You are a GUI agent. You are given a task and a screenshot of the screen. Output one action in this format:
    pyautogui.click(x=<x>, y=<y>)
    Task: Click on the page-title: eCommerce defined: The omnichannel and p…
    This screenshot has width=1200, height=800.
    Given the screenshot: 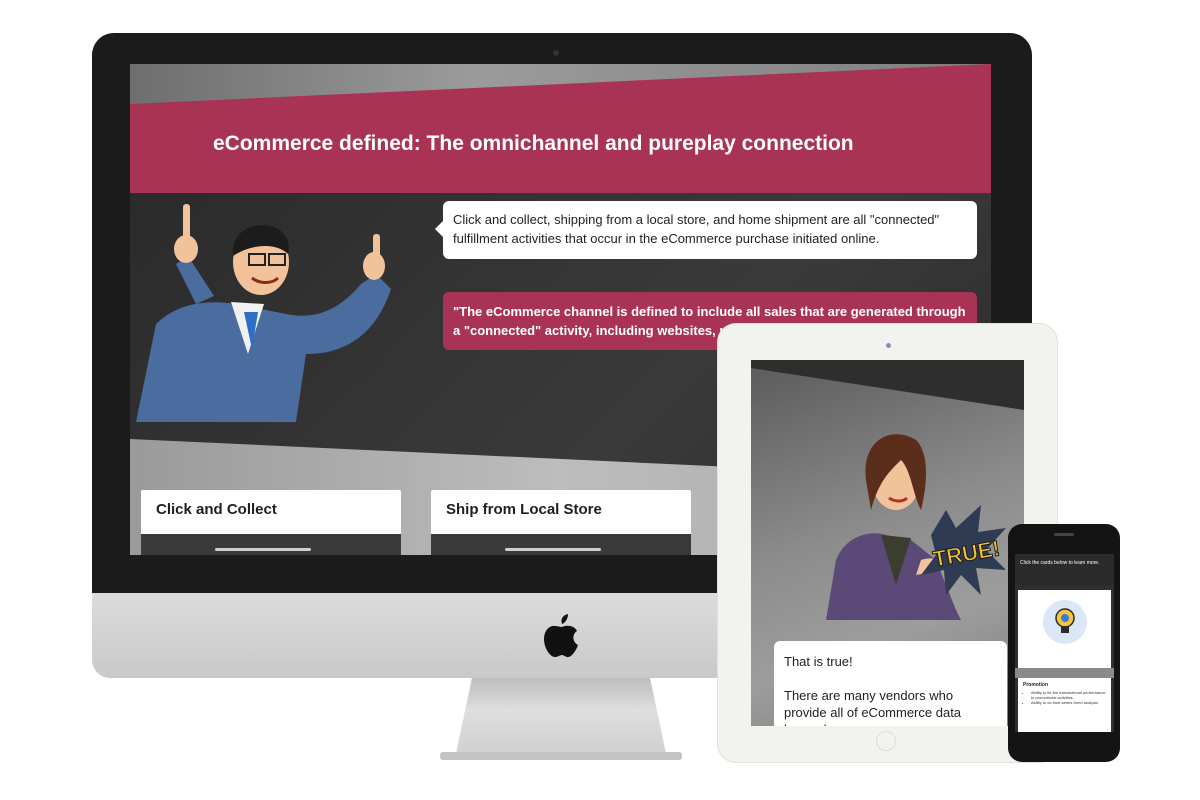 What is the action you would take?
    pyautogui.click(x=533, y=143)
    